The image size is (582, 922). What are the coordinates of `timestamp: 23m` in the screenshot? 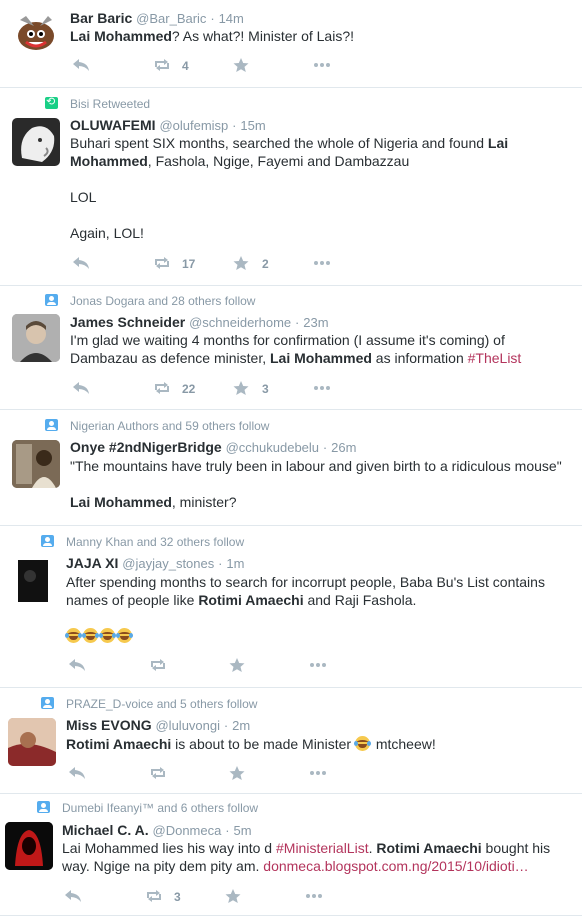 It's located at (315, 322).